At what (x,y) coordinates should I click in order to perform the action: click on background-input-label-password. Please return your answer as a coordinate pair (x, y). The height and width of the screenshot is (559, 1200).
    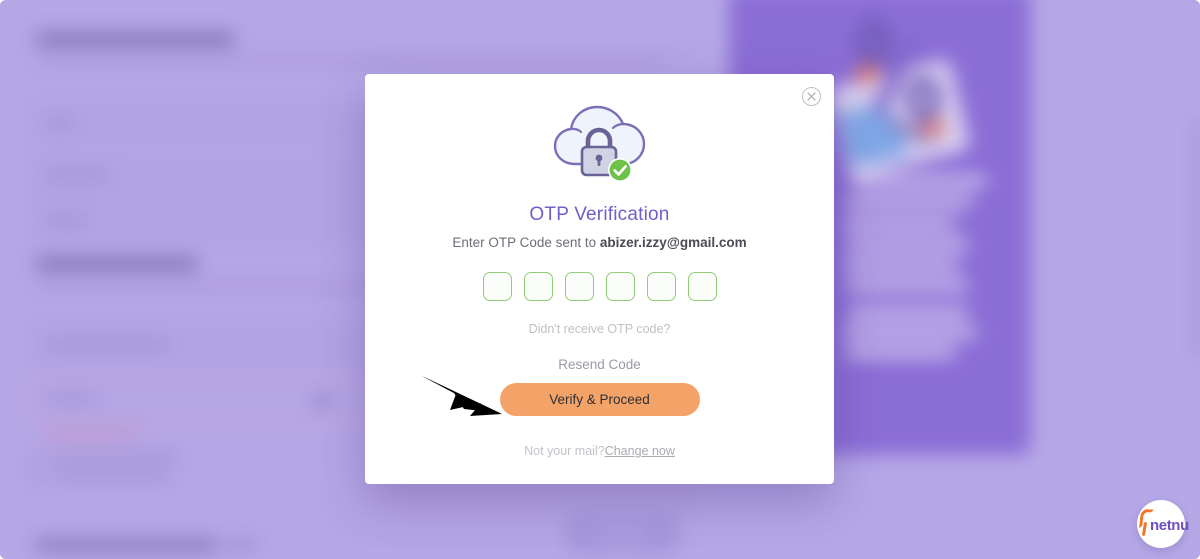
    Looking at the image, I should click on (71, 398).